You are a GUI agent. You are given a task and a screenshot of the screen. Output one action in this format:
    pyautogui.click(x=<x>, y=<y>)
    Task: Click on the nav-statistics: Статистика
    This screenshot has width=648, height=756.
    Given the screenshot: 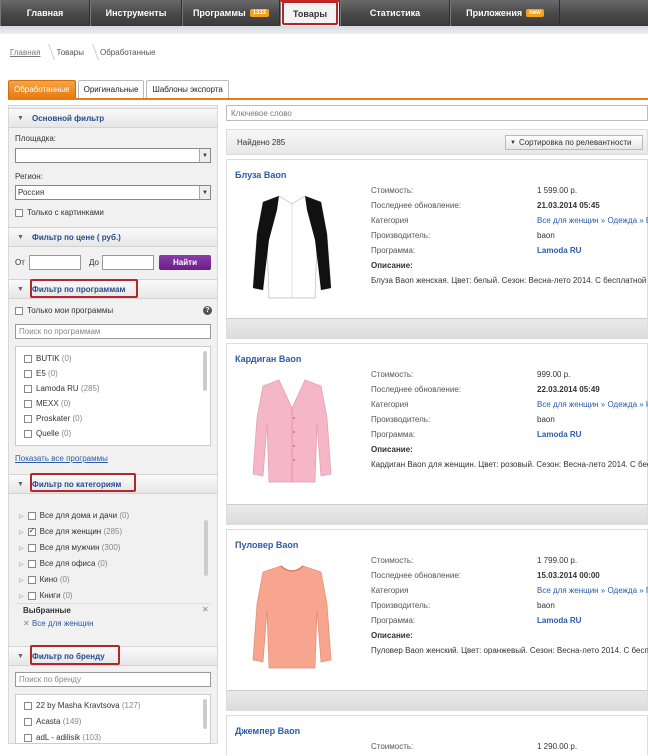 What is the action you would take?
    pyautogui.click(x=395, y=13)
    